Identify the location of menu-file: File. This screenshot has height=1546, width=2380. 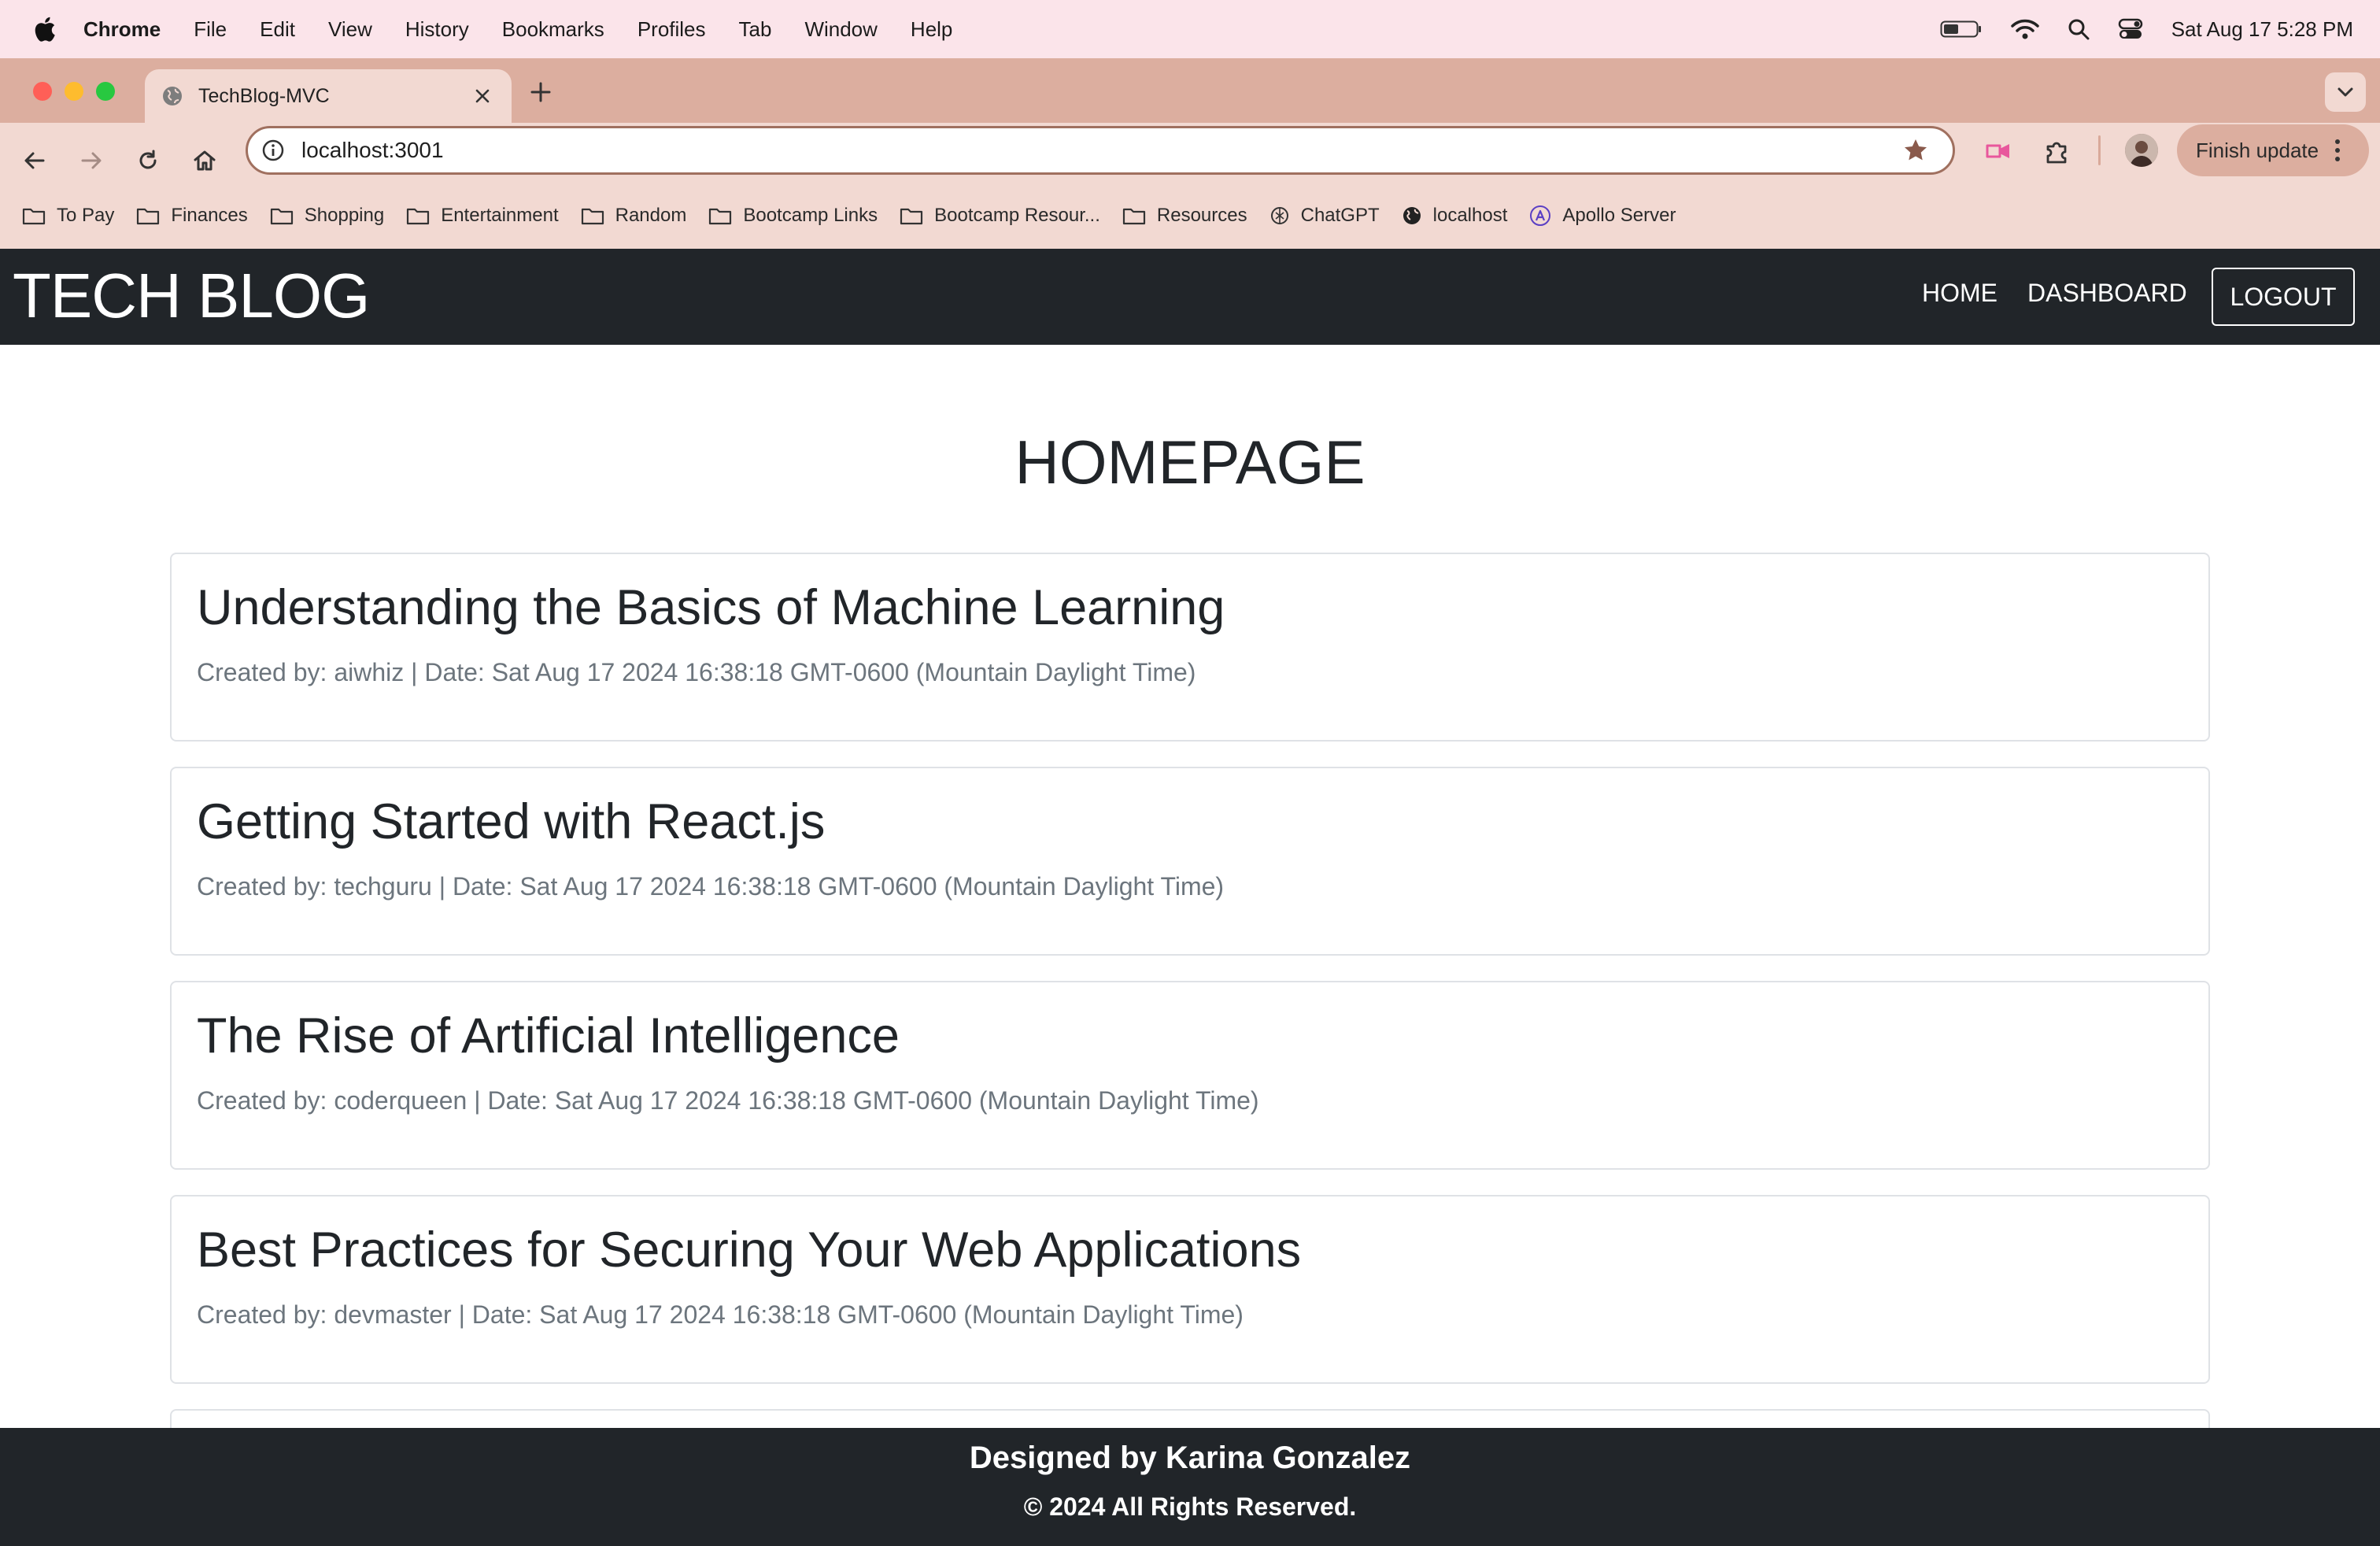
(210, 29).